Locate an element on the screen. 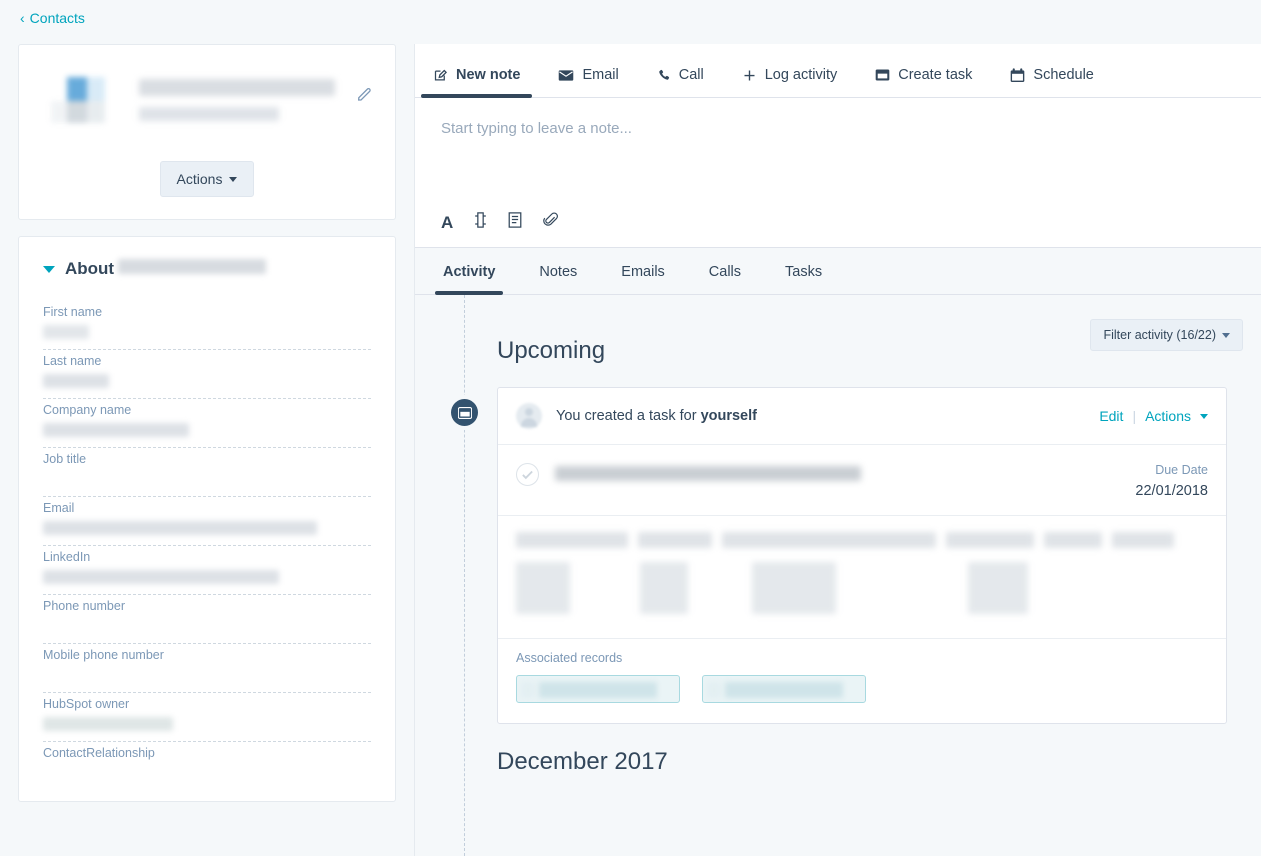 The image size is (1261, 856). field-company-name: Company name is located at coordinates (207, 423).